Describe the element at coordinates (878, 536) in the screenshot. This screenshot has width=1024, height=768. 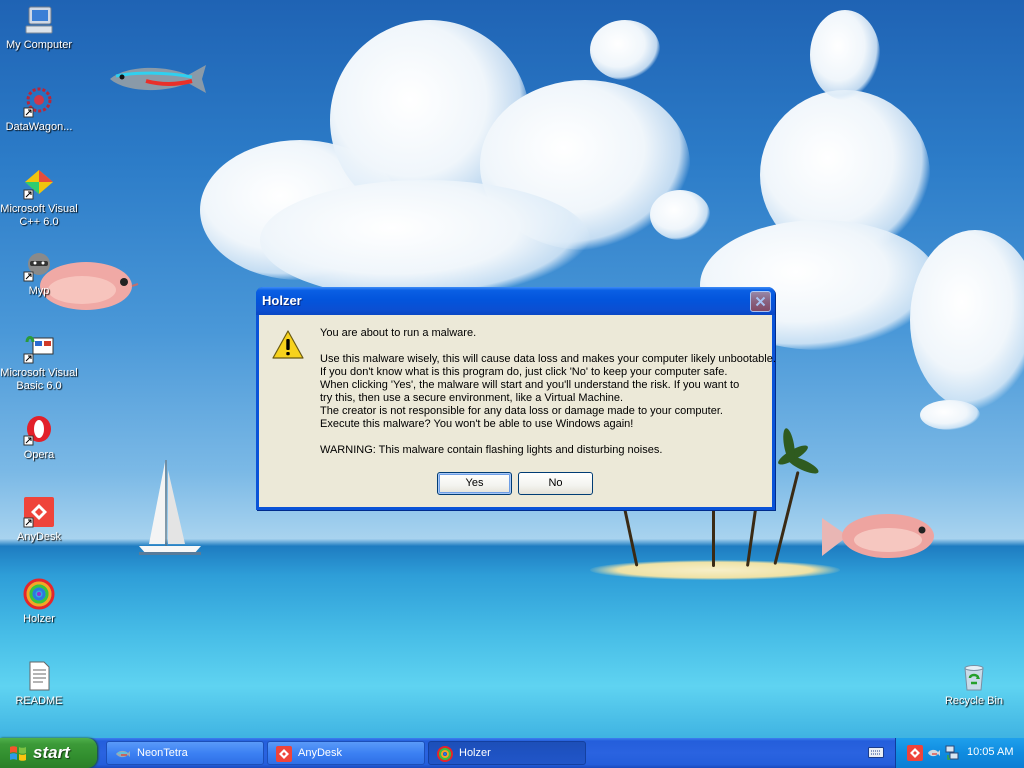
I see `gourami-fish` at that location.